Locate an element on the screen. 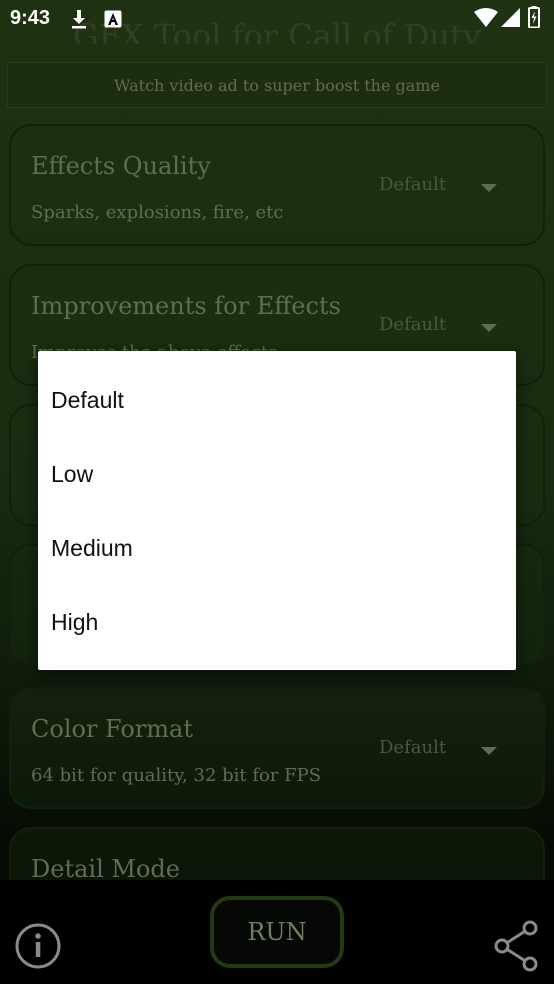 Image resolution: width=554 pixels, height=984 pixels. wifi-icon is located at coordinates (486, 21).